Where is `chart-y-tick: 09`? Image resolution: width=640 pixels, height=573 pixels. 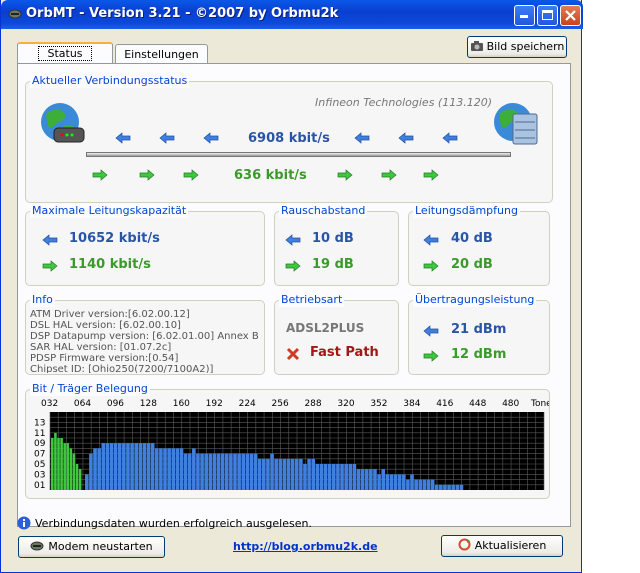 chart-y-tick: 09 is located at coordinates (40, 444).